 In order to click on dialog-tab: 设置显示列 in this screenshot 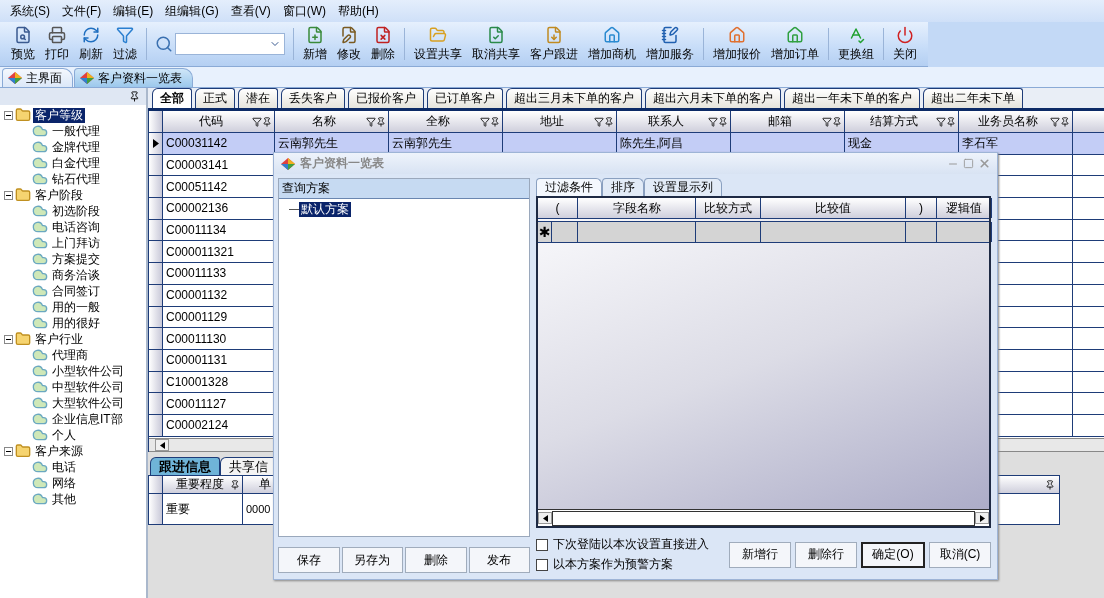, I will do `click(683, 187)`.